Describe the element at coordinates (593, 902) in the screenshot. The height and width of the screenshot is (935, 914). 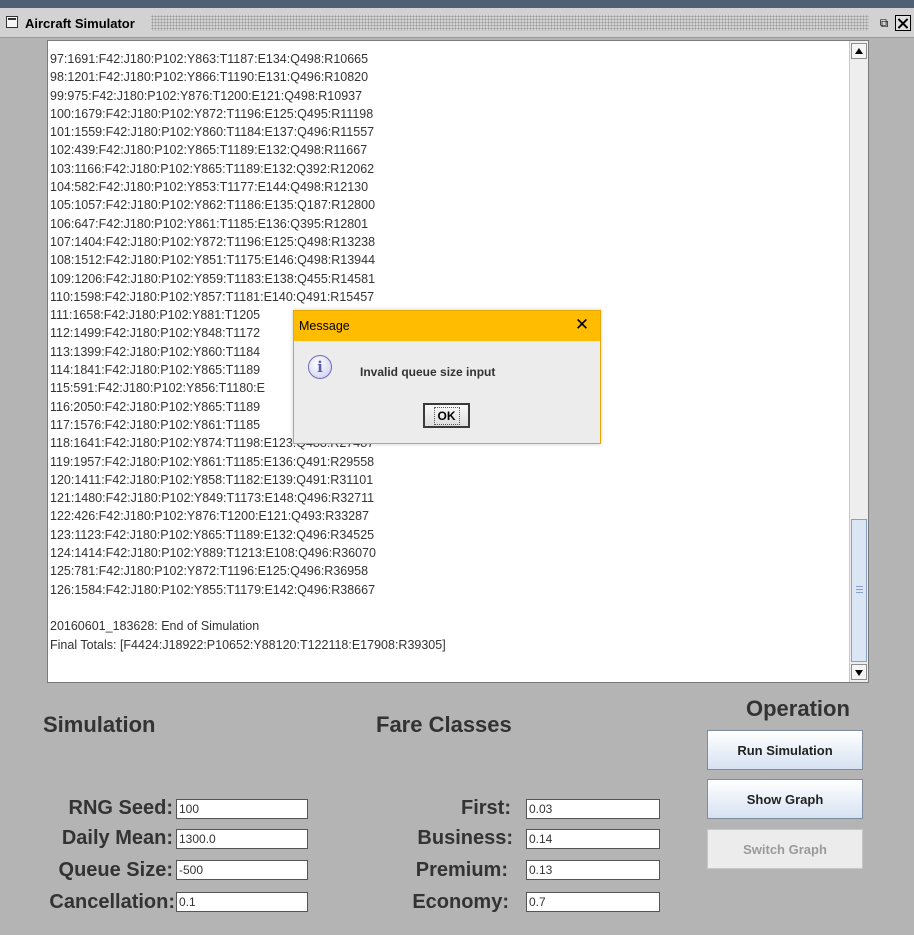
I see `economy-class-input` at that location.